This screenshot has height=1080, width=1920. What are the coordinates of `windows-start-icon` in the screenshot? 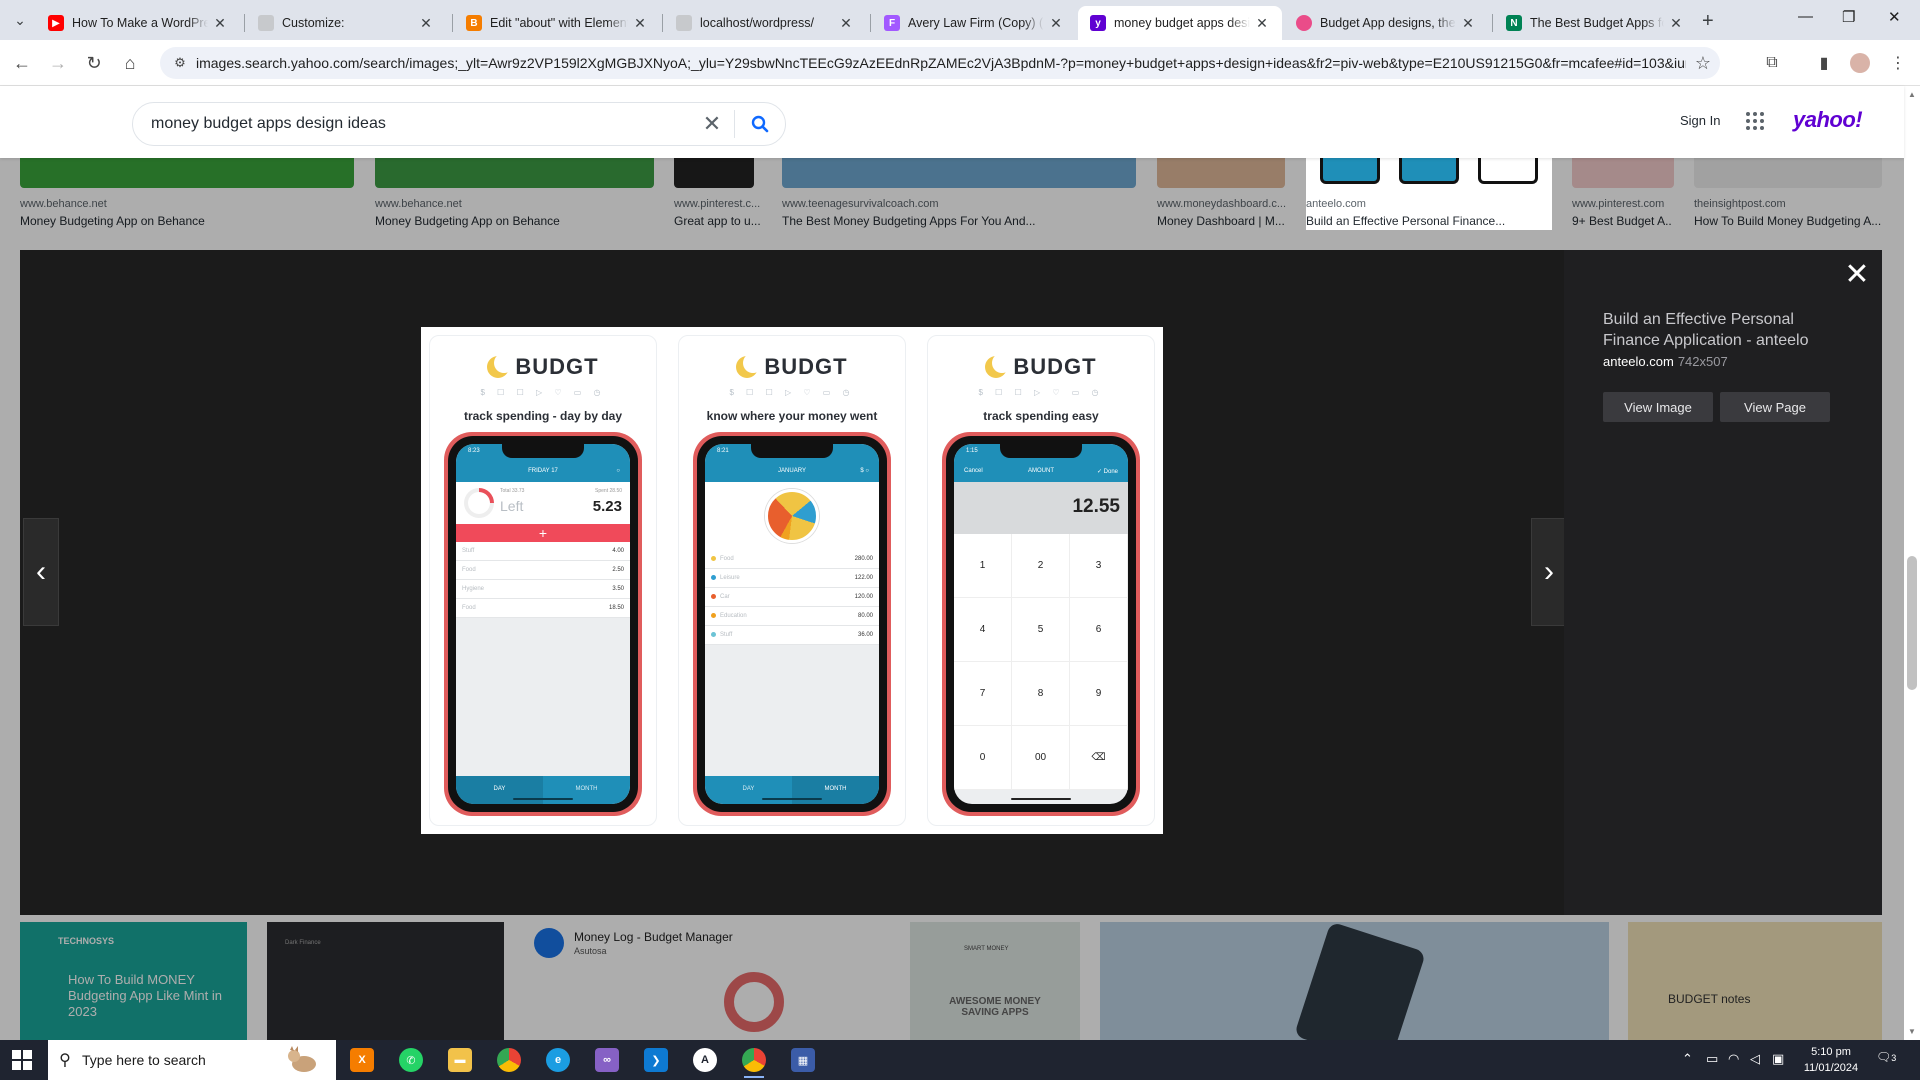 It's located at (22, 1060).